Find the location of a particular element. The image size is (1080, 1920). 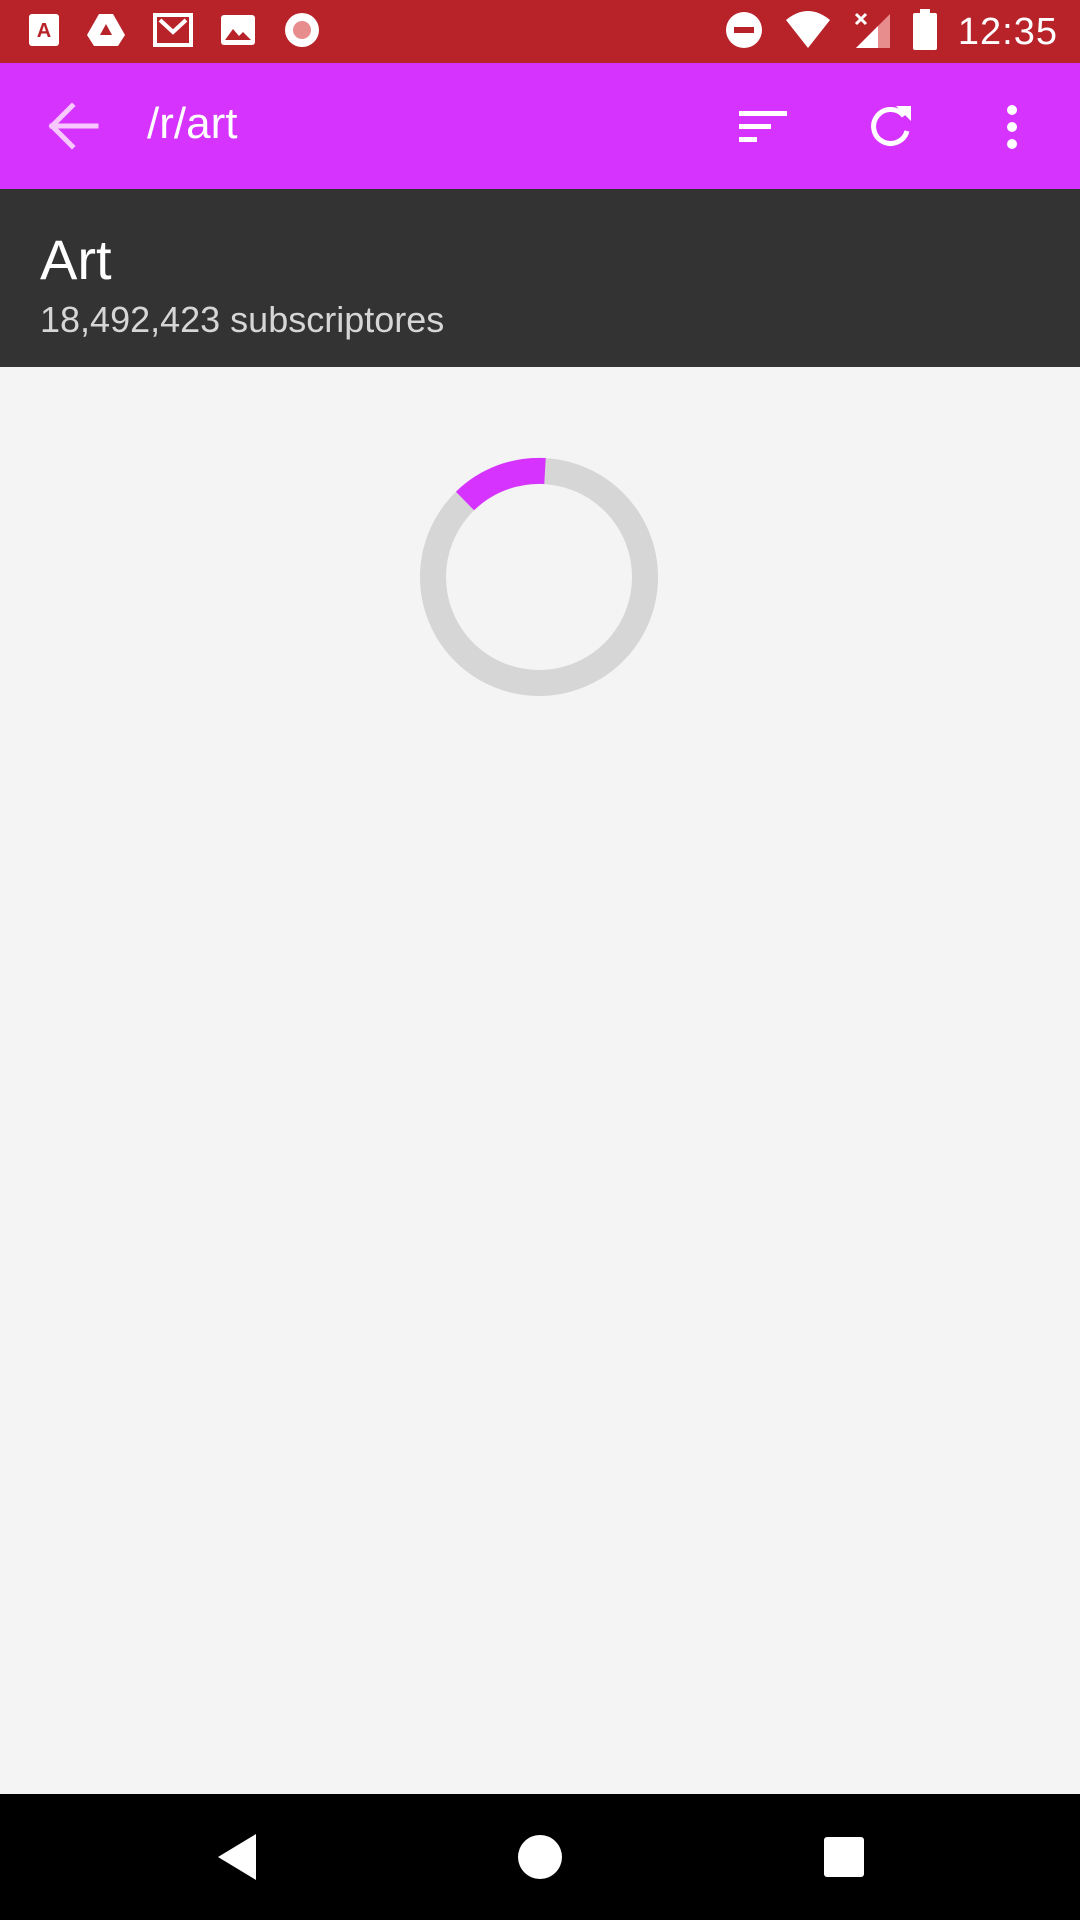

adobe-acrobat-icon: A is located at coordinates (44, 32).